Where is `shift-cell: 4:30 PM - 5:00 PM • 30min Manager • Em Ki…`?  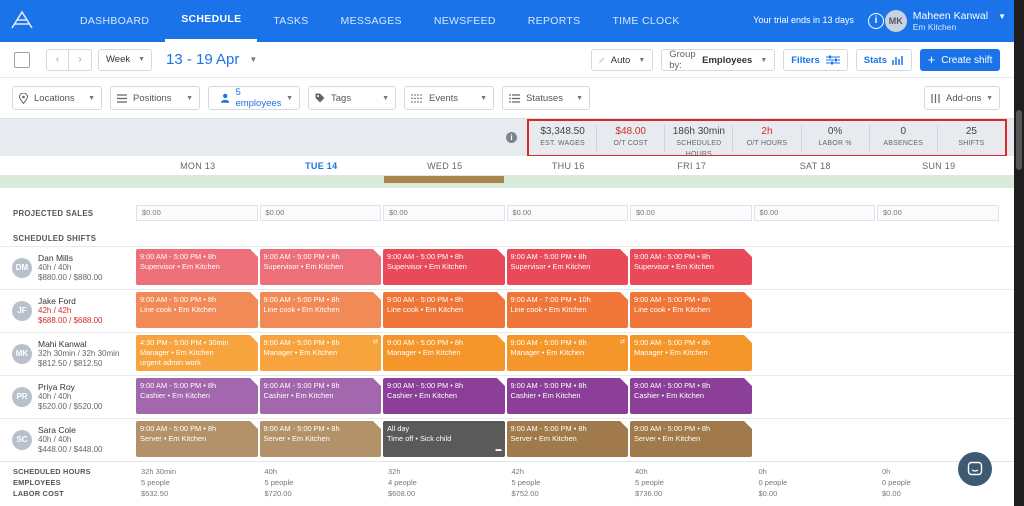
shift-cell: 4:30 PM - 5:00 PM • 30min Manager • Em Ki… is located at coordinates (197, 354).